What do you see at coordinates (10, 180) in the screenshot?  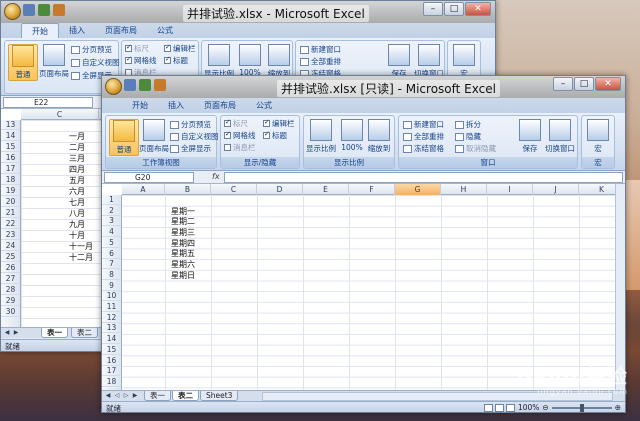 I see `row-18: 18` at bounding box center [10, 180].